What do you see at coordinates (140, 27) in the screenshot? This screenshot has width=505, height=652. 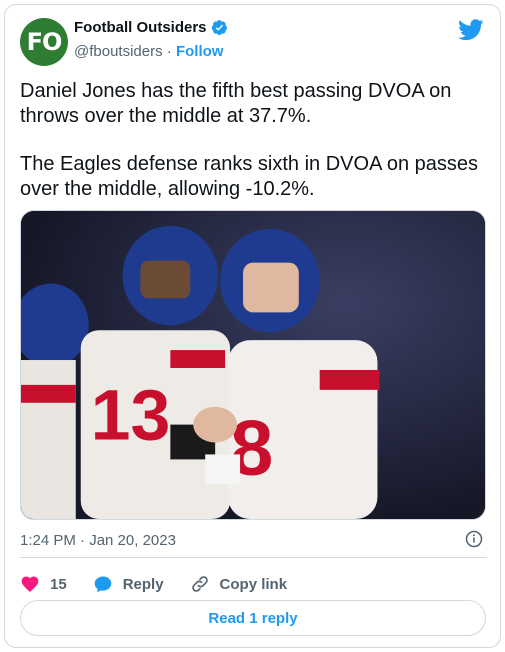 I see `author-name: Football Outsiders` at bounding box center [140, 27].